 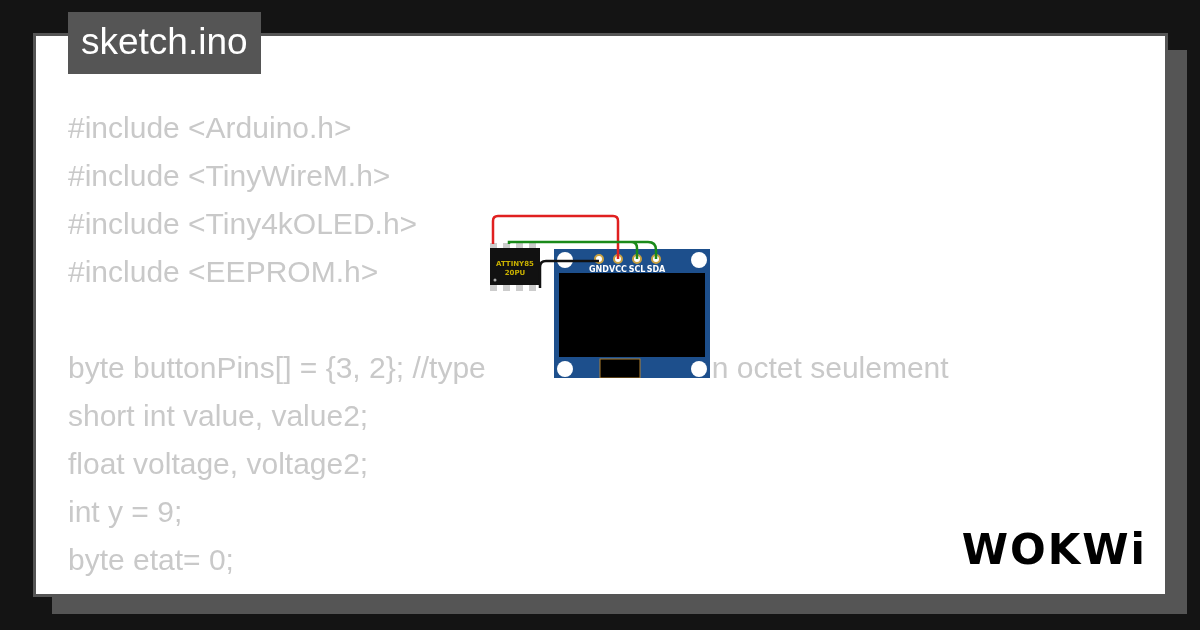 What do you see at coordinates (164, 43) in the screenshot?
I see `file-title: sketch.ino` at bounding box center [164, 43].